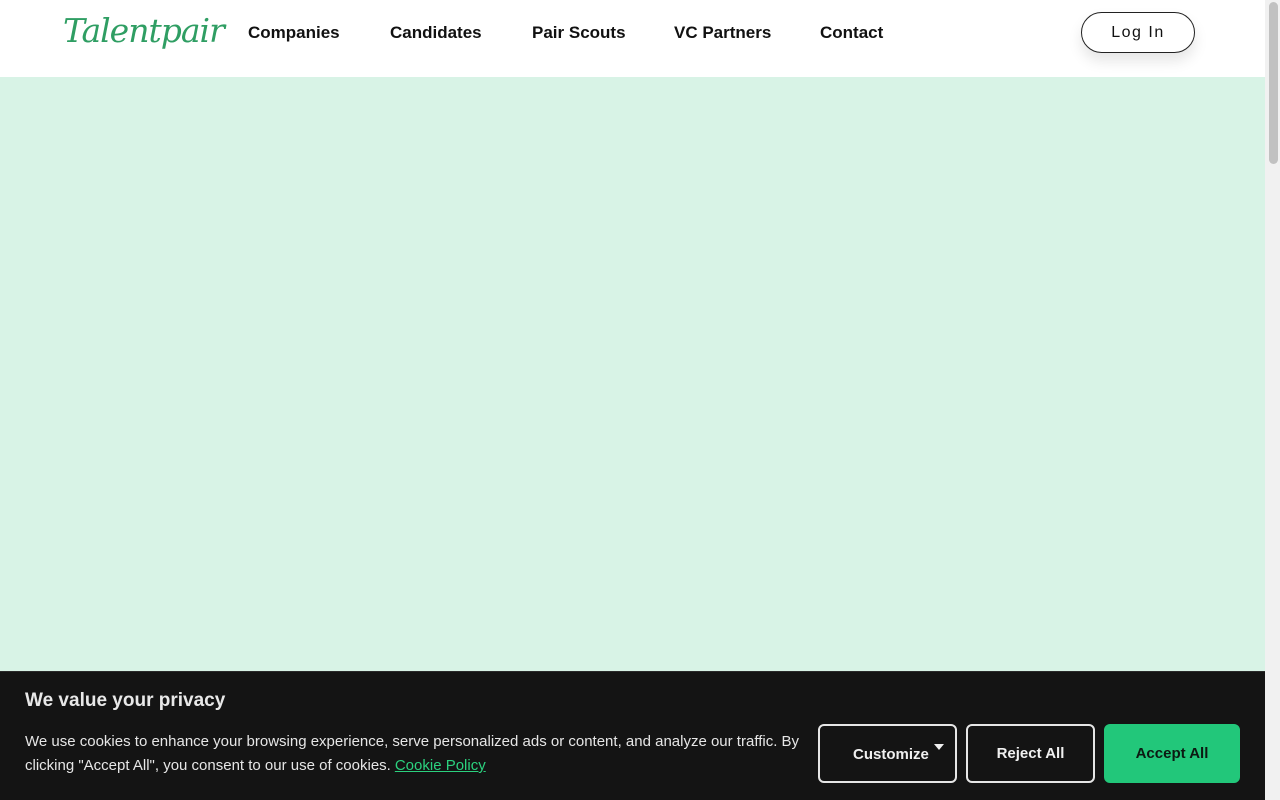 Image resolution: width=1280 pixels, height=800 pixels. I want to click on login-button: Log In, so click(1138, 32).